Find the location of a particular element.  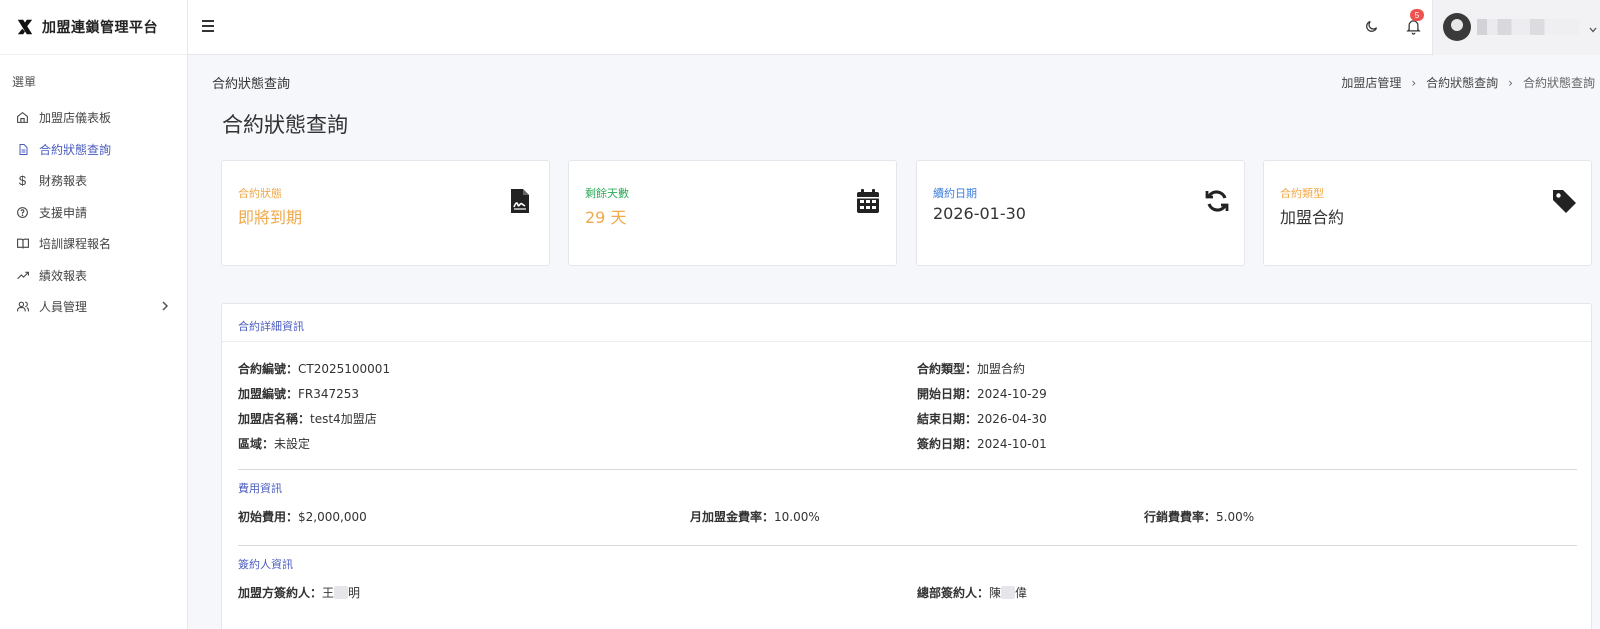

field-label: 開始日期： is located at coordinates (947, 394).